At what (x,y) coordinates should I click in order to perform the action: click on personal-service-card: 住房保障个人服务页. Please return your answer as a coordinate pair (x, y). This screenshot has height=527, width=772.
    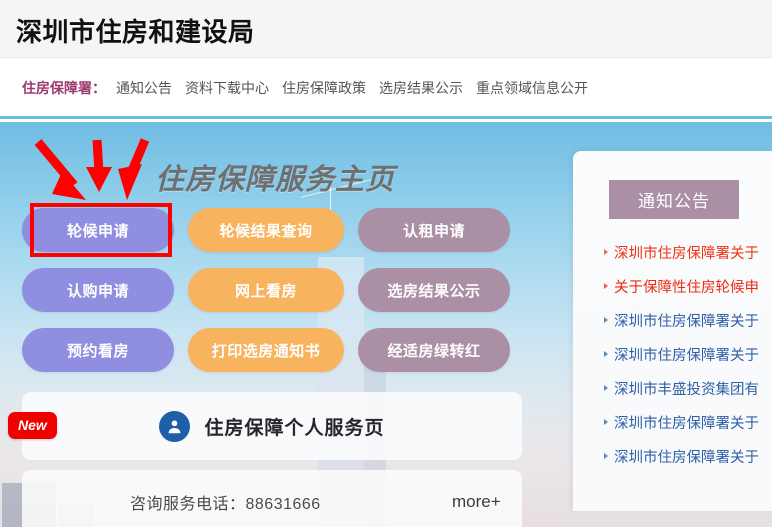
    Looking at the image, I should click on (272, 426).